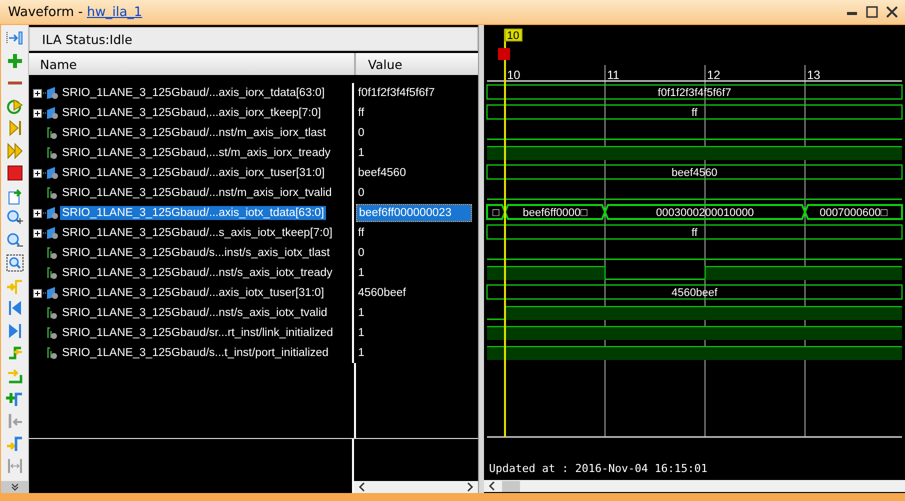 Image resolution: width=905 pixels, height=501 pixels. What do you see at coordinates (417, 64) in the screenshot?
I see `column-header: Value` at bounding box center [417, 64].